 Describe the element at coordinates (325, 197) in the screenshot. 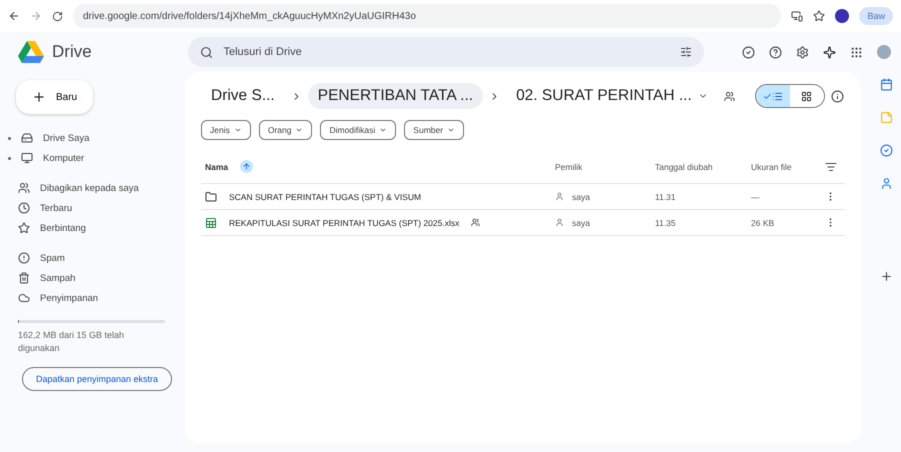

I see `file-name: SCAN SURAT PERINTAH TUGAS (SPT) & VISUM` at that location.